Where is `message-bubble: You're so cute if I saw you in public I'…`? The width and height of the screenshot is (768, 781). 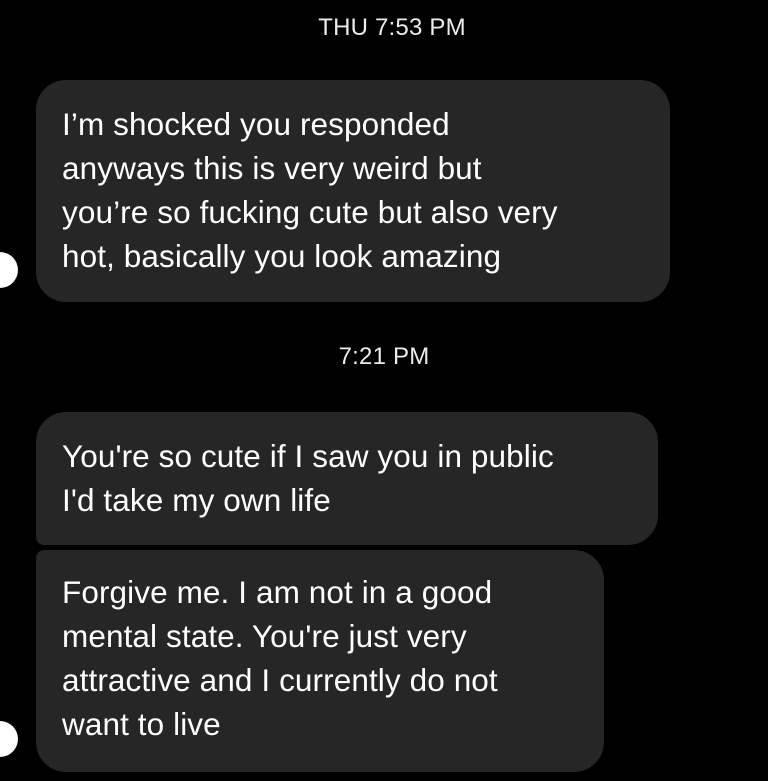
message-bubble: You're so cute if I saw you in public I'… is located at coordinates (347, 478).